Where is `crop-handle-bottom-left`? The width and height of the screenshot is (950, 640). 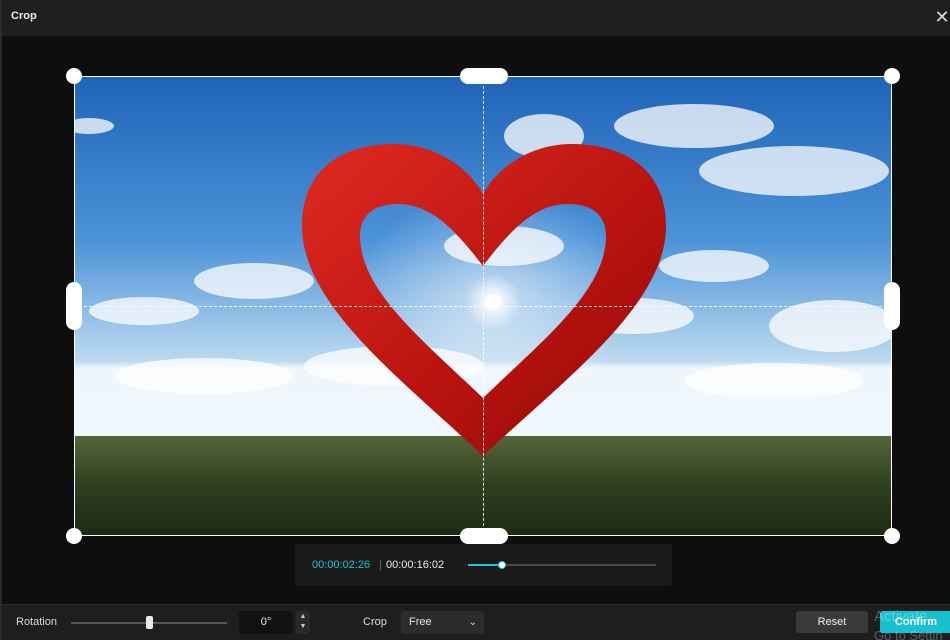
crop-handle-bottom-left is located at coordinates (74, 536).